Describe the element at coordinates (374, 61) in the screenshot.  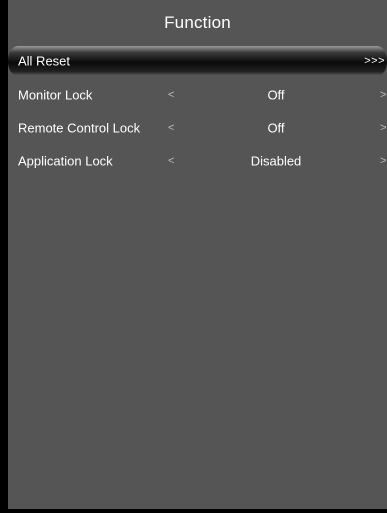
I see `submenu-arrow-icon: >>>` at that location.